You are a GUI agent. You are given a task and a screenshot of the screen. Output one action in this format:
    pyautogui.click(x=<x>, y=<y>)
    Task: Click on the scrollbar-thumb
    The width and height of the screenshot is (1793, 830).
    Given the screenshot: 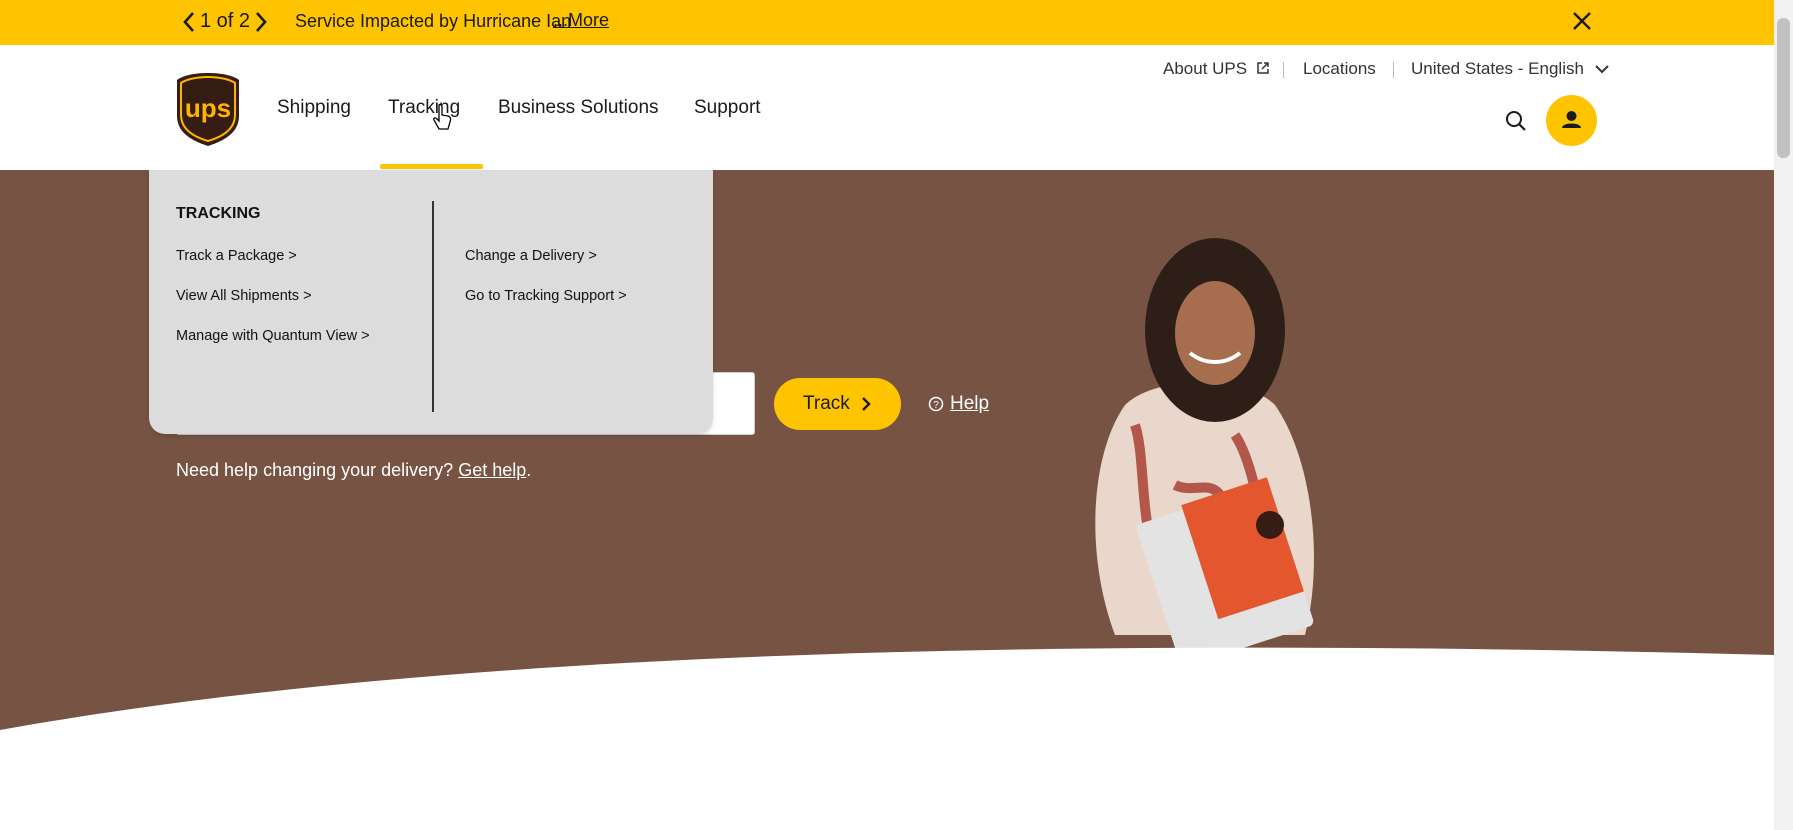 What is the action you would take?
    pyautogui.click(x=1783, y=88)
    